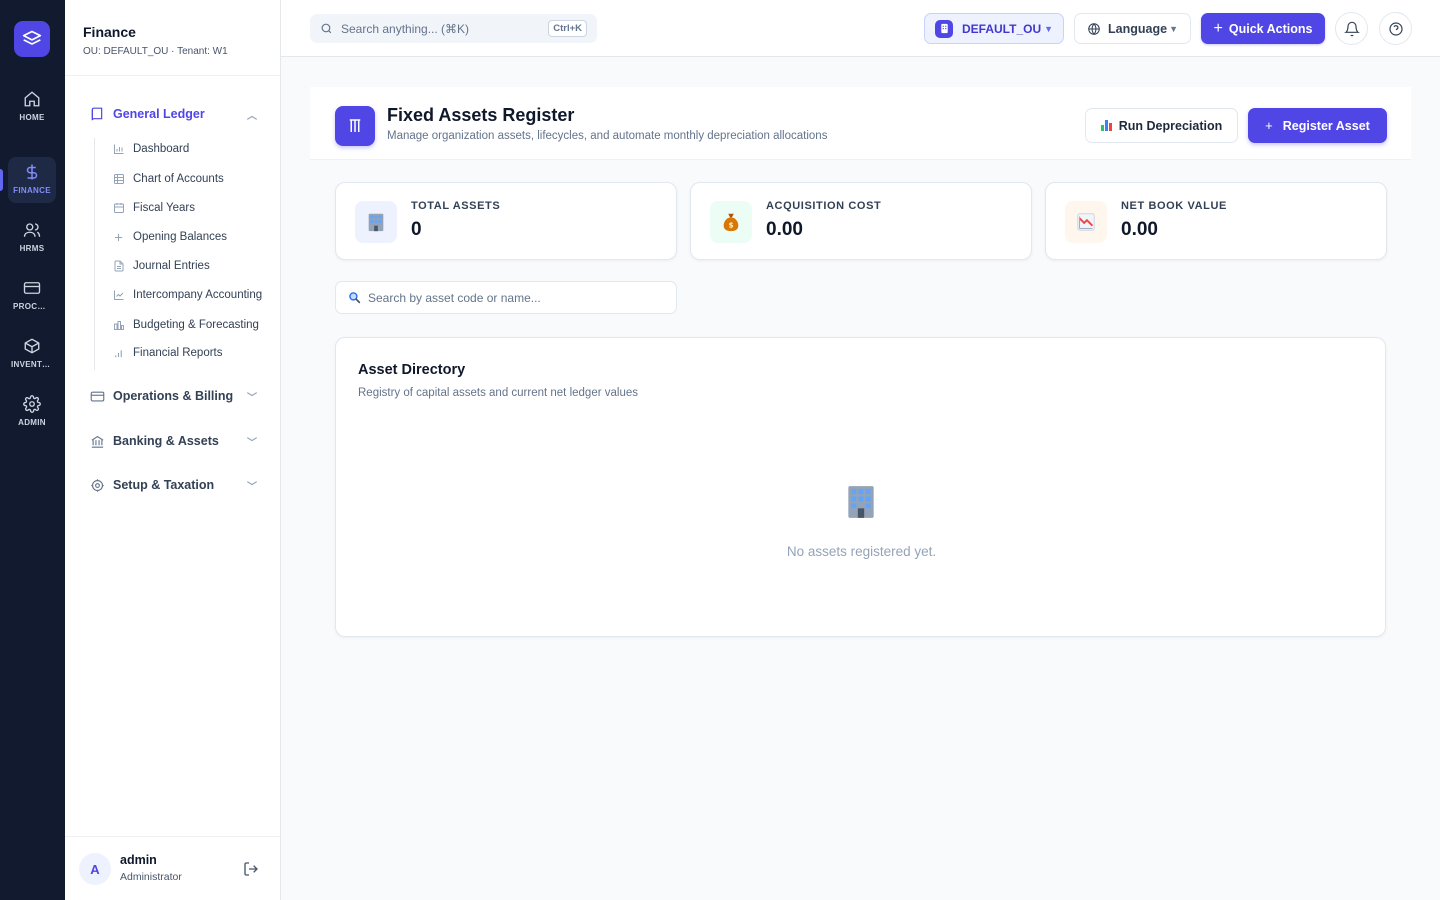 This screenshot has height=900, width=1440. What do you see at coordinates (192, 149) in the screenshot?
I see `sidebar-item-dashboard: Dashboard` at bounding box center [192, 149].